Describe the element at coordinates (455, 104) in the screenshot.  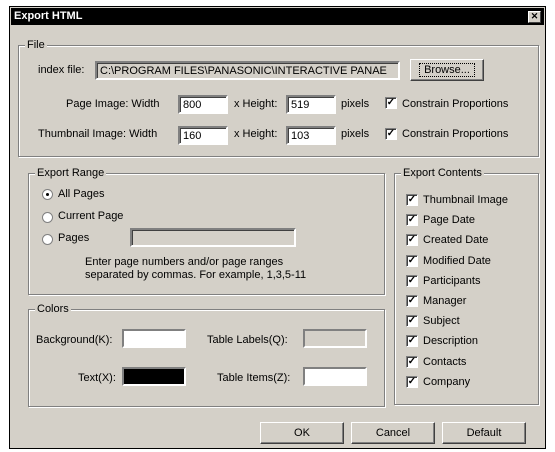
I see `page-constrain-label: Constrain Proportions` at that location.